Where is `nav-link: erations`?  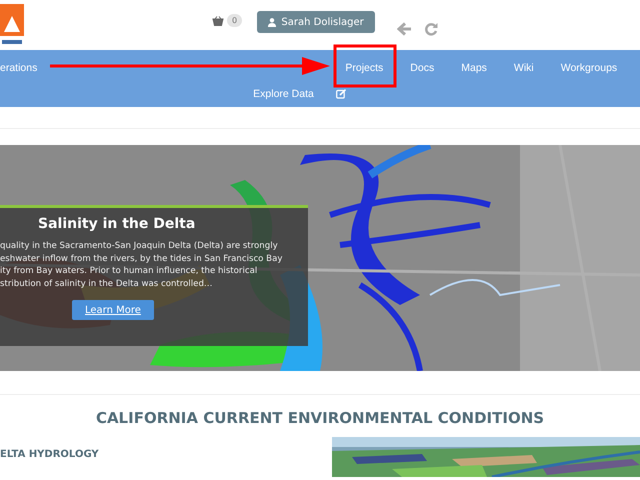 nav-link: erations is located at coordinates (19, 68).